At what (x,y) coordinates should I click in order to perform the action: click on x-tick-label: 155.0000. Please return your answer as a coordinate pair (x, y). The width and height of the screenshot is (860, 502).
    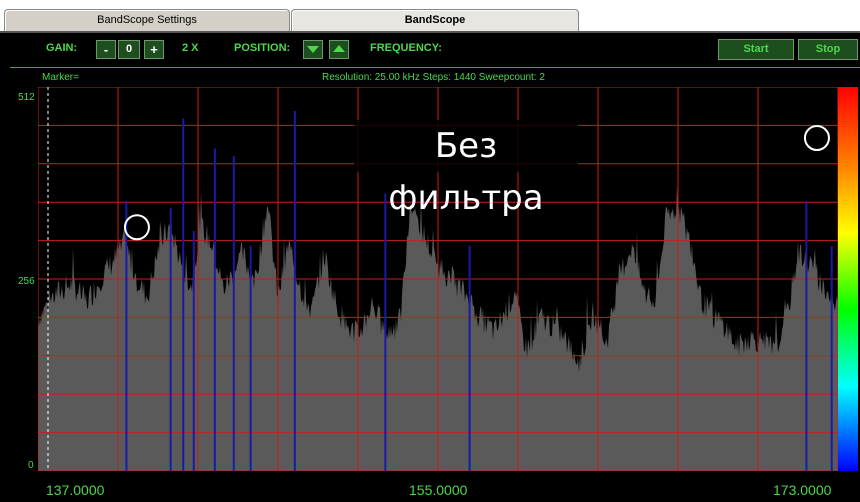
    Looking at the image, I should click on (438, 490).